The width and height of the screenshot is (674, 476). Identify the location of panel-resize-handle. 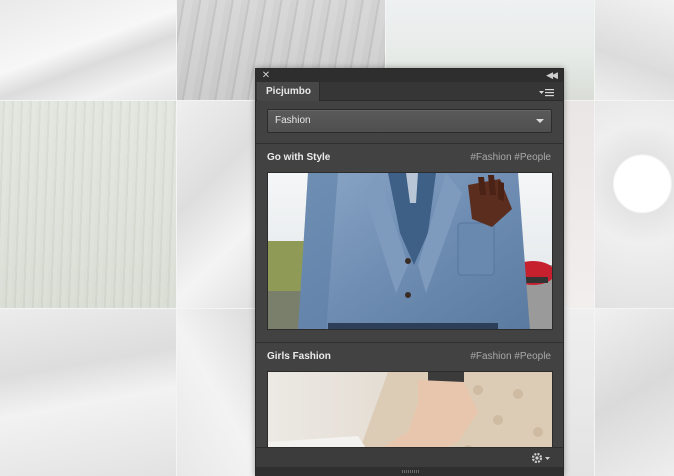
(409, 471).